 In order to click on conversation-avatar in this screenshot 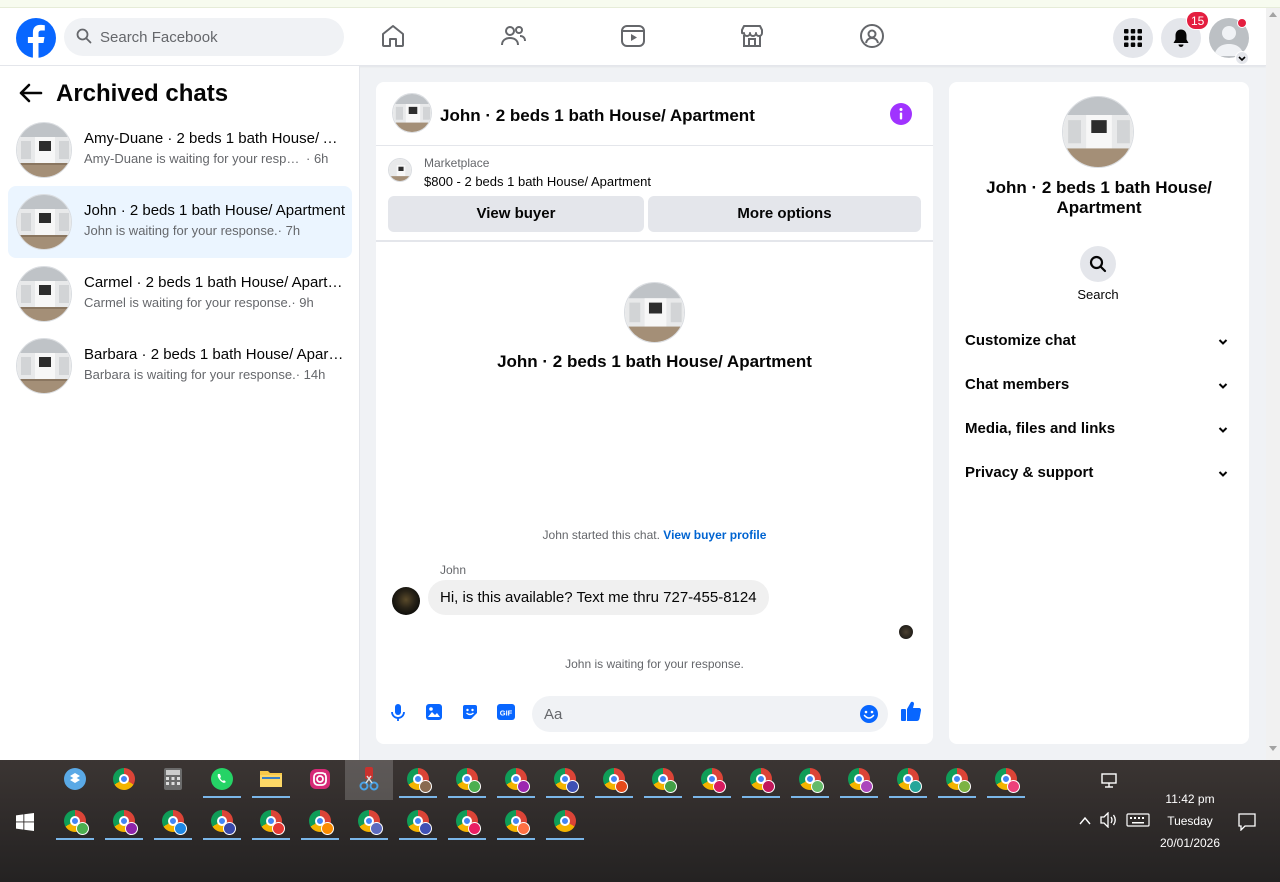, I will do `click(412, 113)`.